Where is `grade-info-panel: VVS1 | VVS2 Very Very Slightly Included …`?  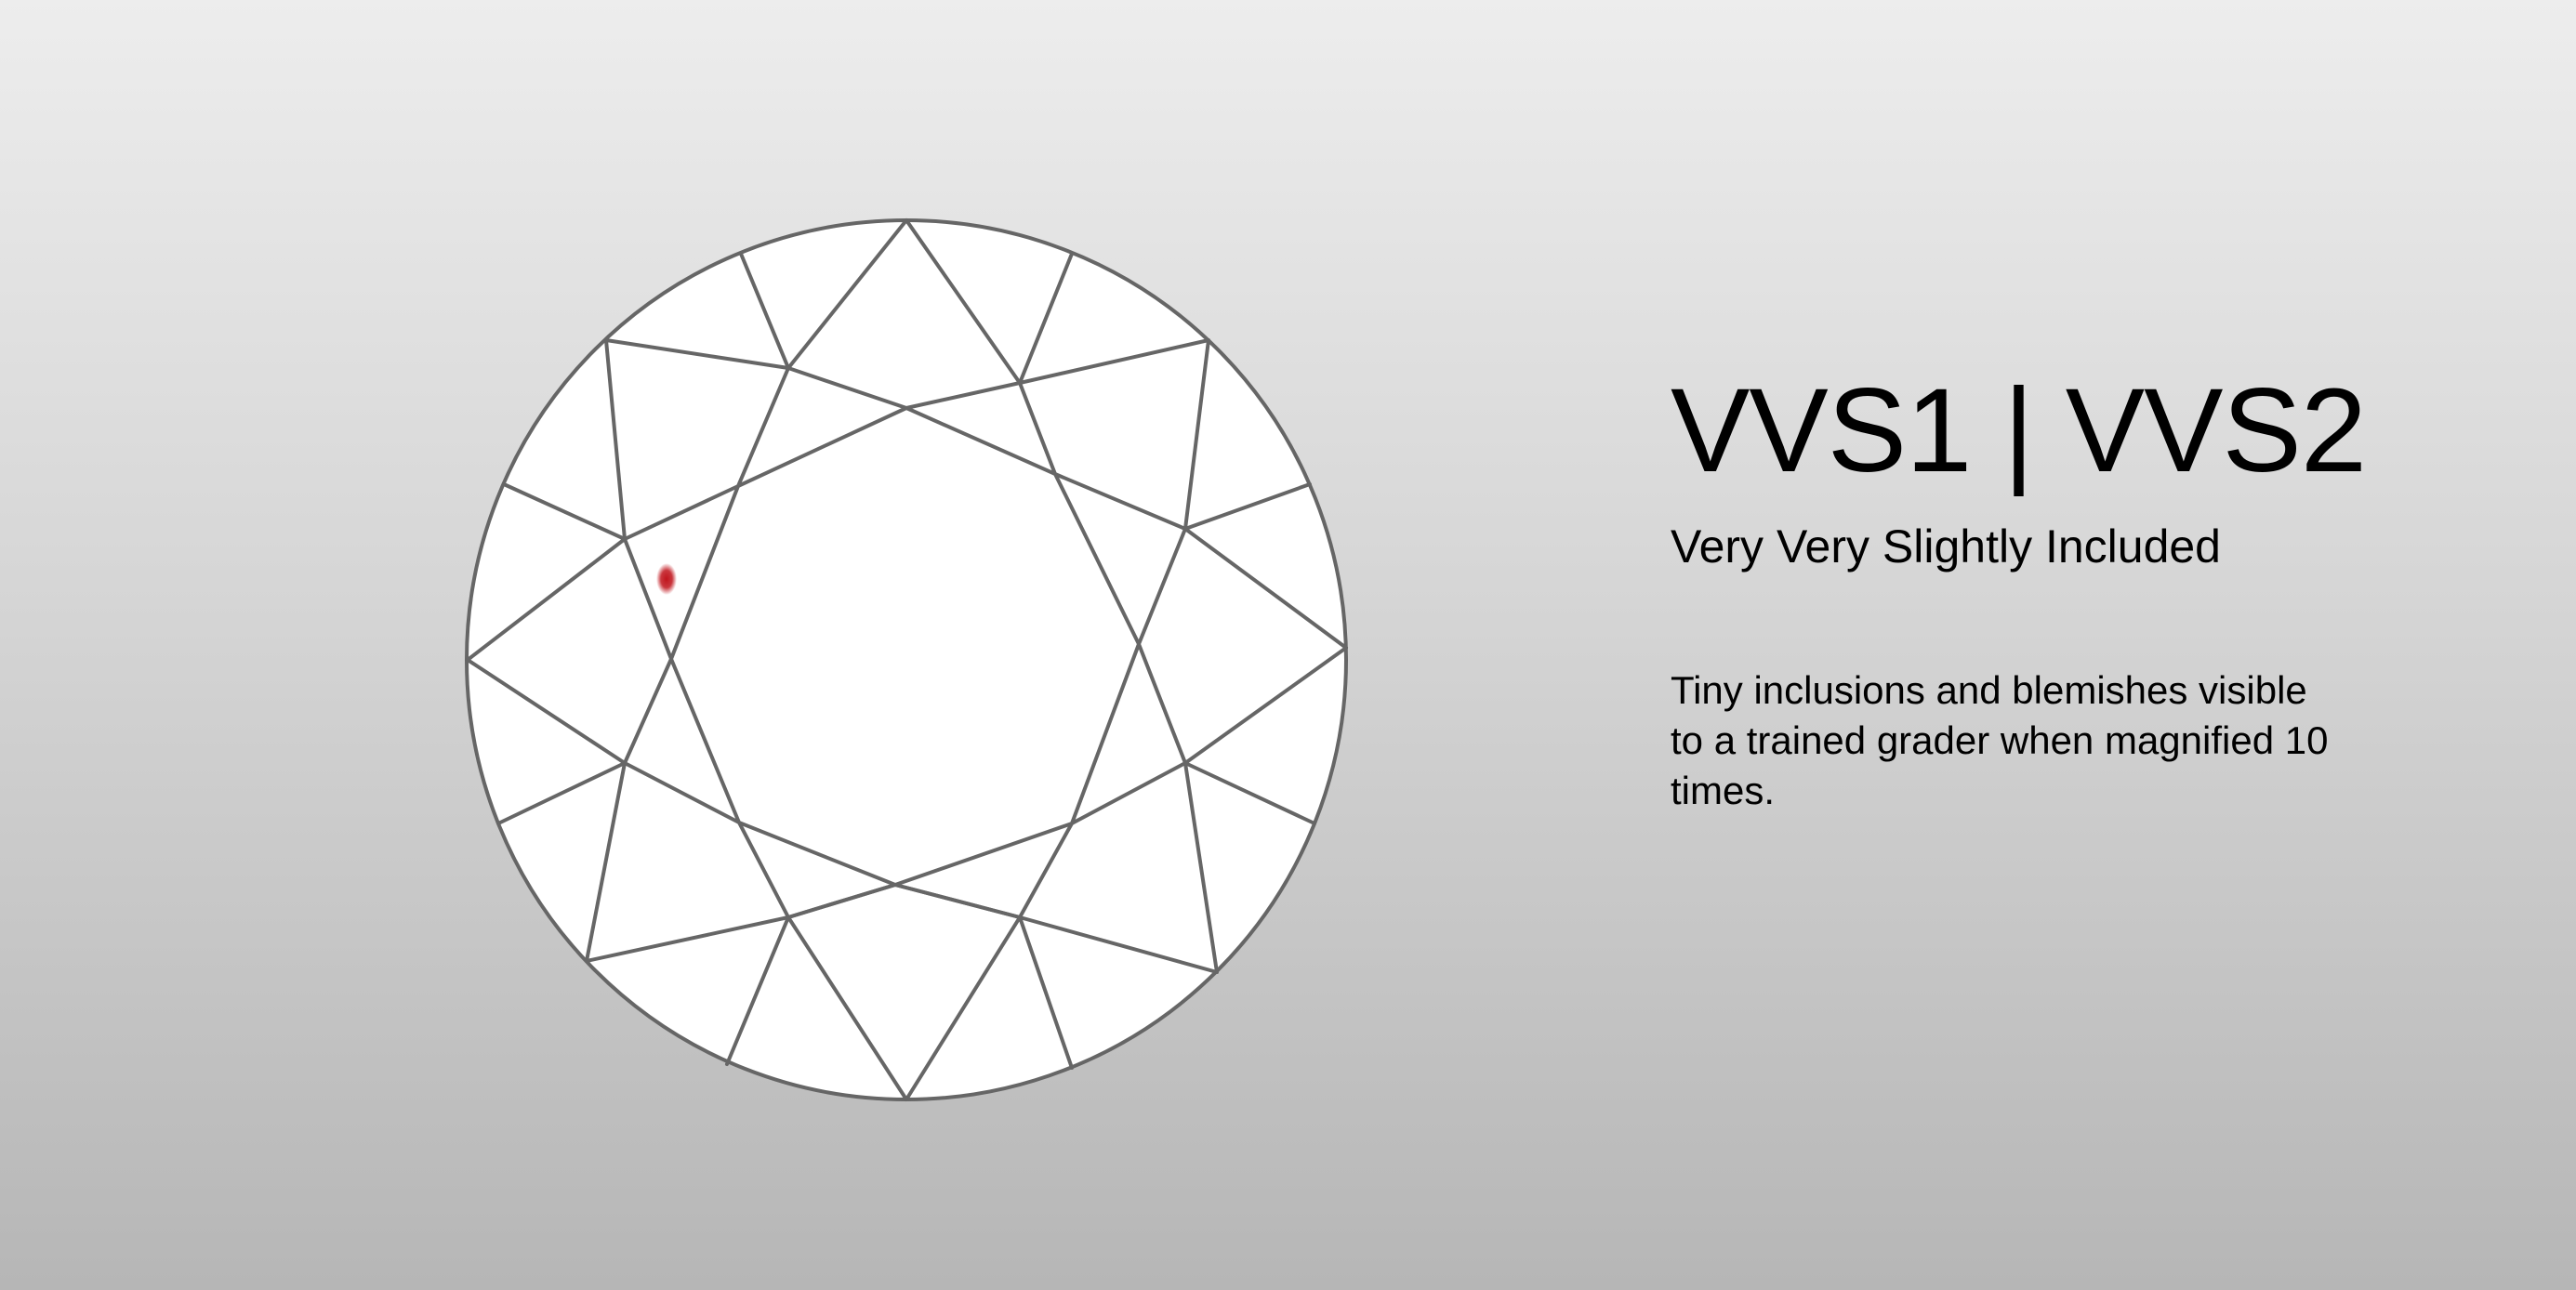
grade-info-panel: VVS1 | VVS2 Very Very Slightly Included … is located at coordinates (2089, 594).